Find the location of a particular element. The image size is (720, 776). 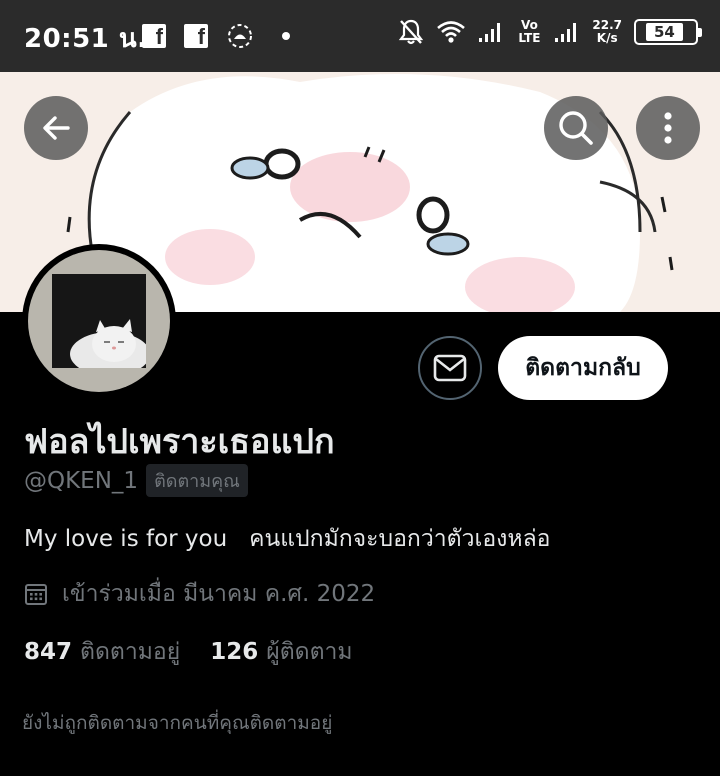

follow-back-button: ติดตามกลับ is located at coordinates (583, 368).